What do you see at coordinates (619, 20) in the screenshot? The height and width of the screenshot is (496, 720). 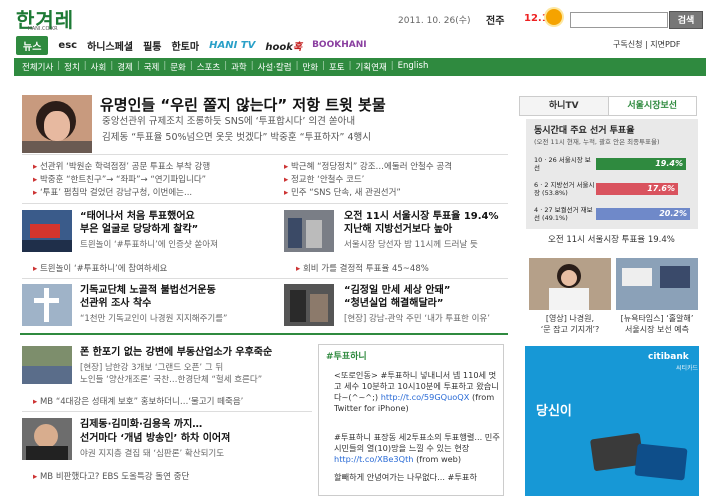 I see `search-input` at bounding box center [619, 20].